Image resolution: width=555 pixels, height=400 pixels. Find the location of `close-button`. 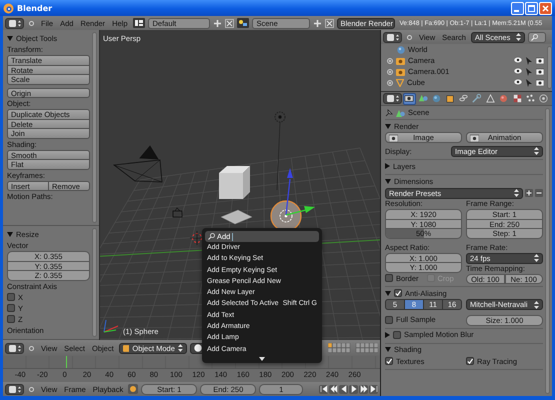

close-button is located at coordinates (545, 8).